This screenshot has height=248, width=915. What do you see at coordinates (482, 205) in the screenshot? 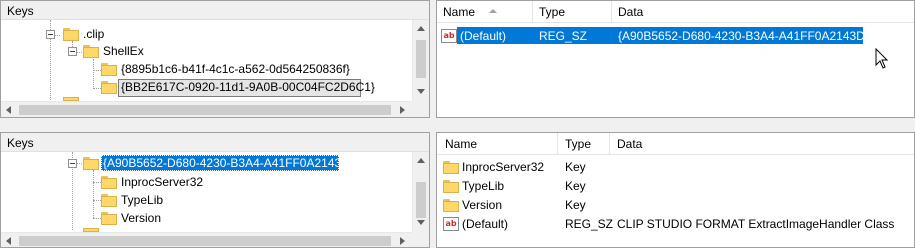
I see `value-name: Version` at bounding box center [482, 205].